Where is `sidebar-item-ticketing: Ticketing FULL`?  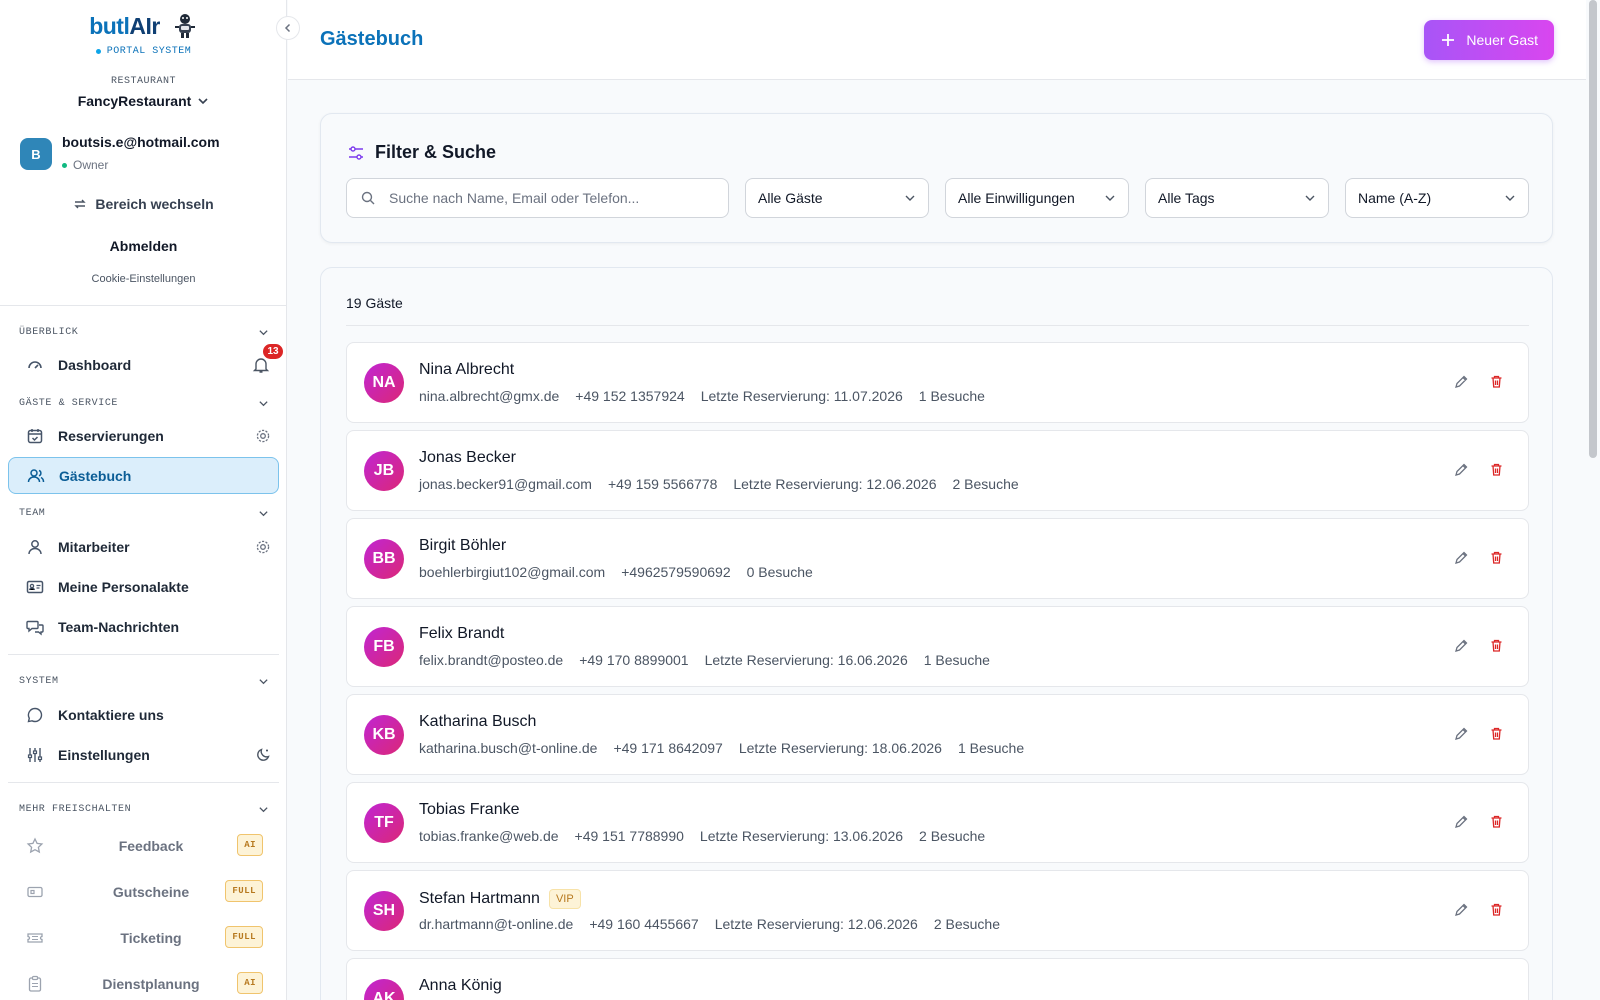
sidebar-item-ticketing: Ticketing FULL is located at coordinates (143, 938).